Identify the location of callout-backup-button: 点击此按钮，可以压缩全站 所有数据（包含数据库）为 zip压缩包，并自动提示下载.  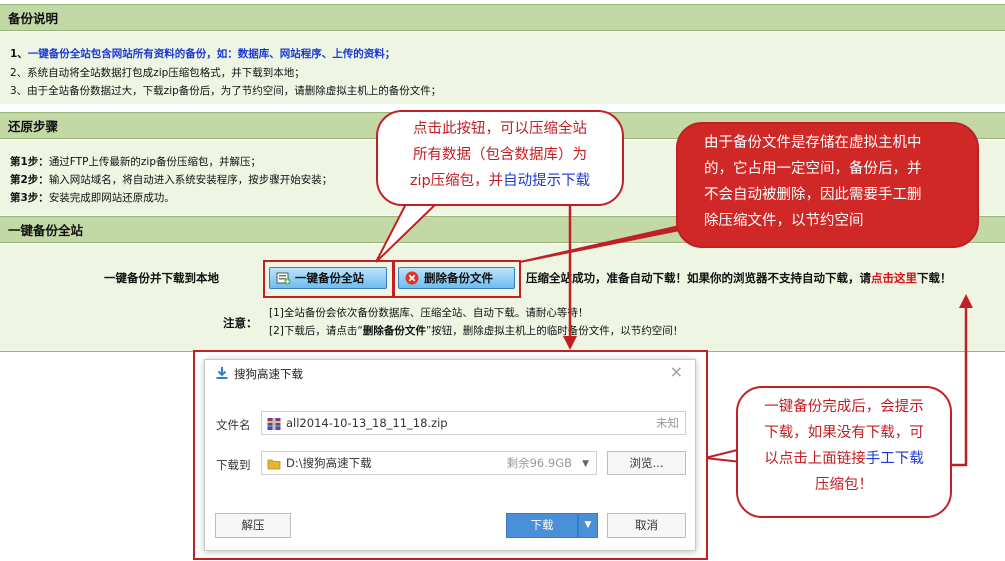
(500, 158).